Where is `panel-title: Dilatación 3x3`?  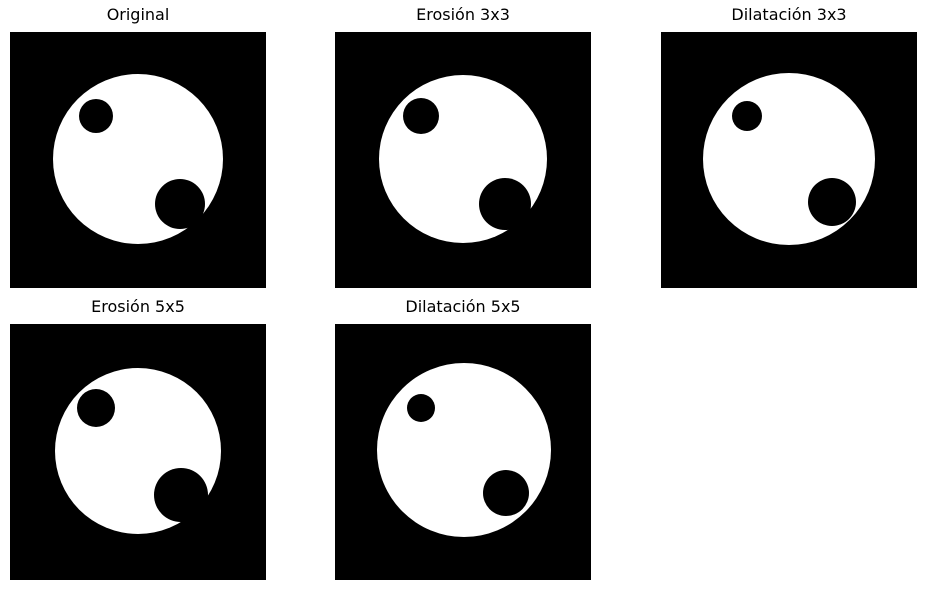 panel-title: Dilatación 3x3 is located at coordinates (789, 14).